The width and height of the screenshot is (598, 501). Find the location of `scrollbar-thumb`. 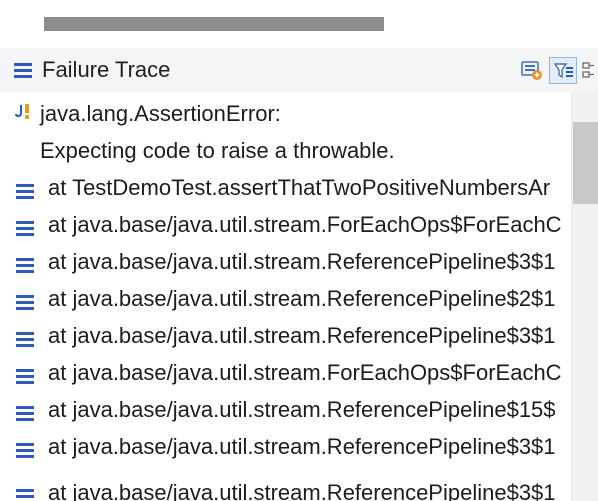

scrollbar-thumb is located at coordinates (585, 163).